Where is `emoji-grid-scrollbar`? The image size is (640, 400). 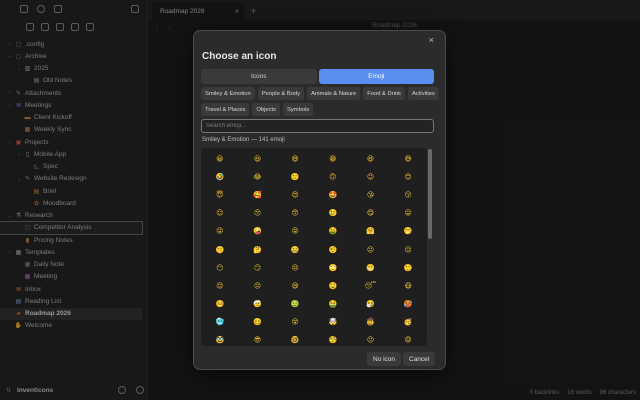 emoji-grid-scrollbar is located at coordinates (430, 247).